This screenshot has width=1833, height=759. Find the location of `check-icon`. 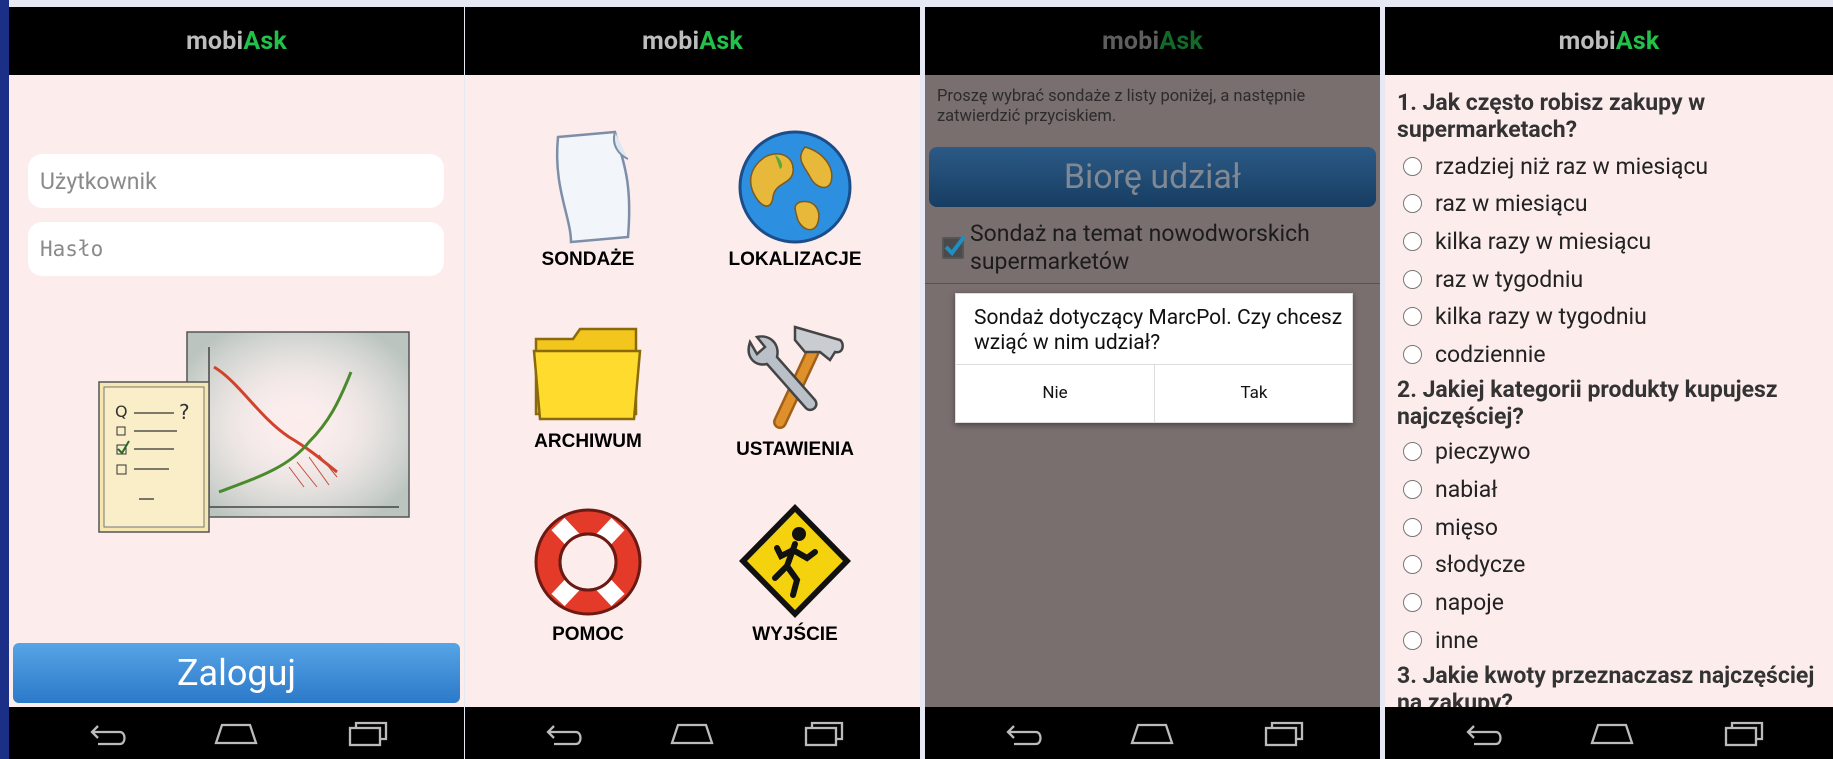

check-icon is located at coordinates (955, 246).